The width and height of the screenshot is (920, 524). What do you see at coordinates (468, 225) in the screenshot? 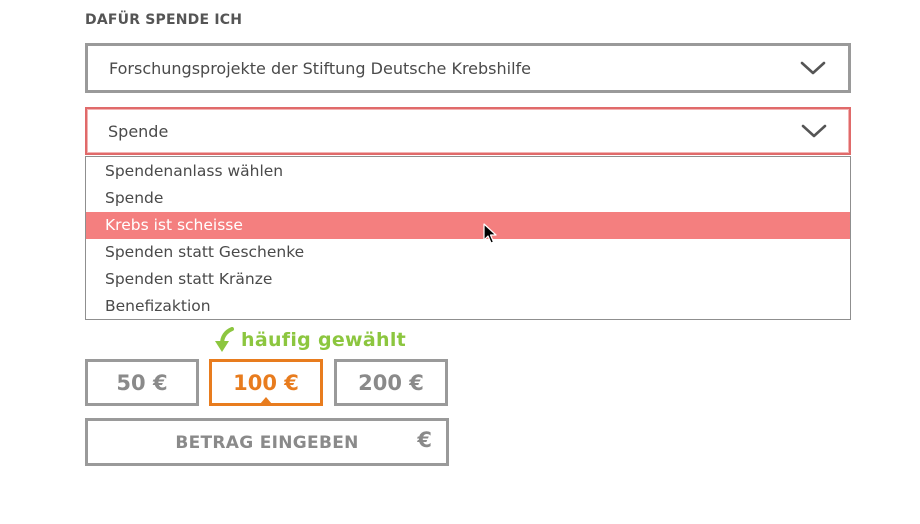
I see `dropdown-option-highlighted: Krebs ist scheisse` at bounding box center [468, 225].